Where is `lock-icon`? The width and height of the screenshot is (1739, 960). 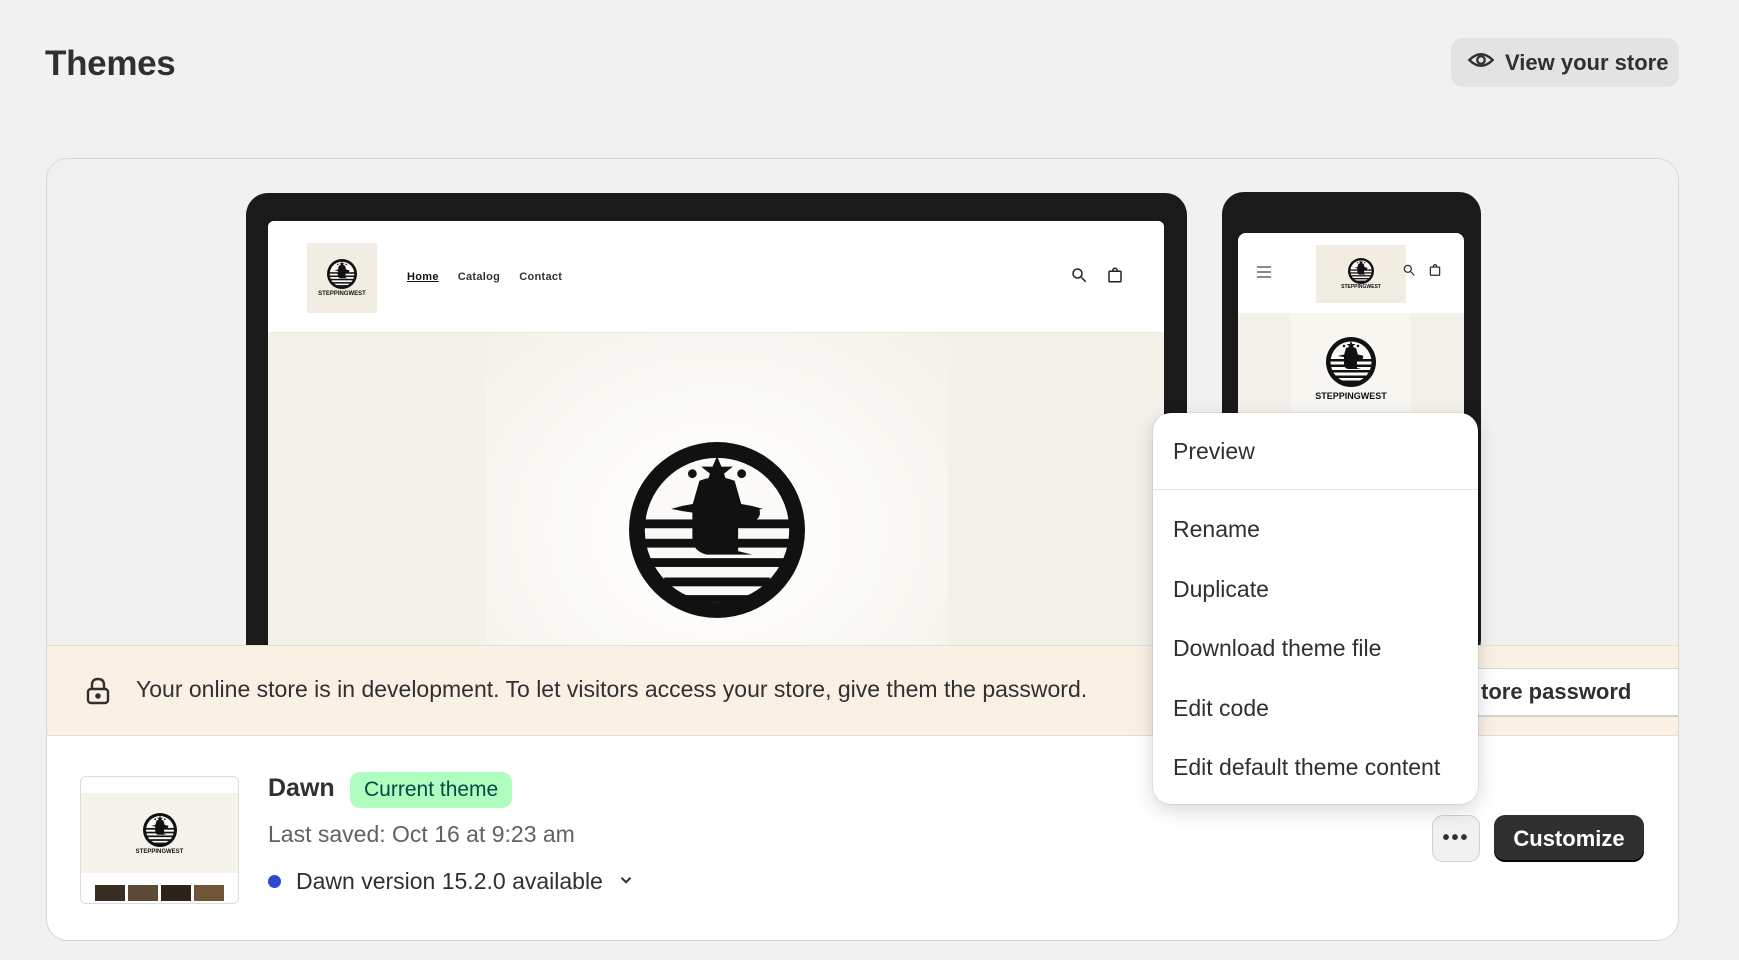 lock-icon is located at coordinates (98, 691).